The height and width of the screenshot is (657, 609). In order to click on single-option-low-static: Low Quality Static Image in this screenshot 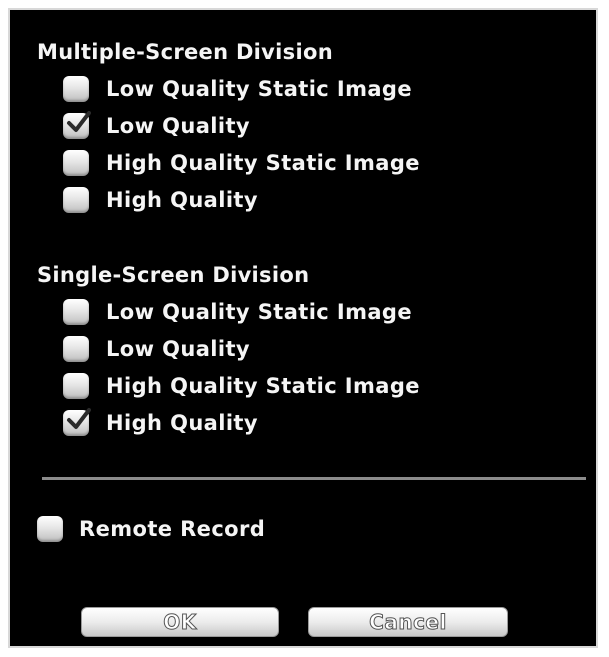, I will do `click(237, 312)`.